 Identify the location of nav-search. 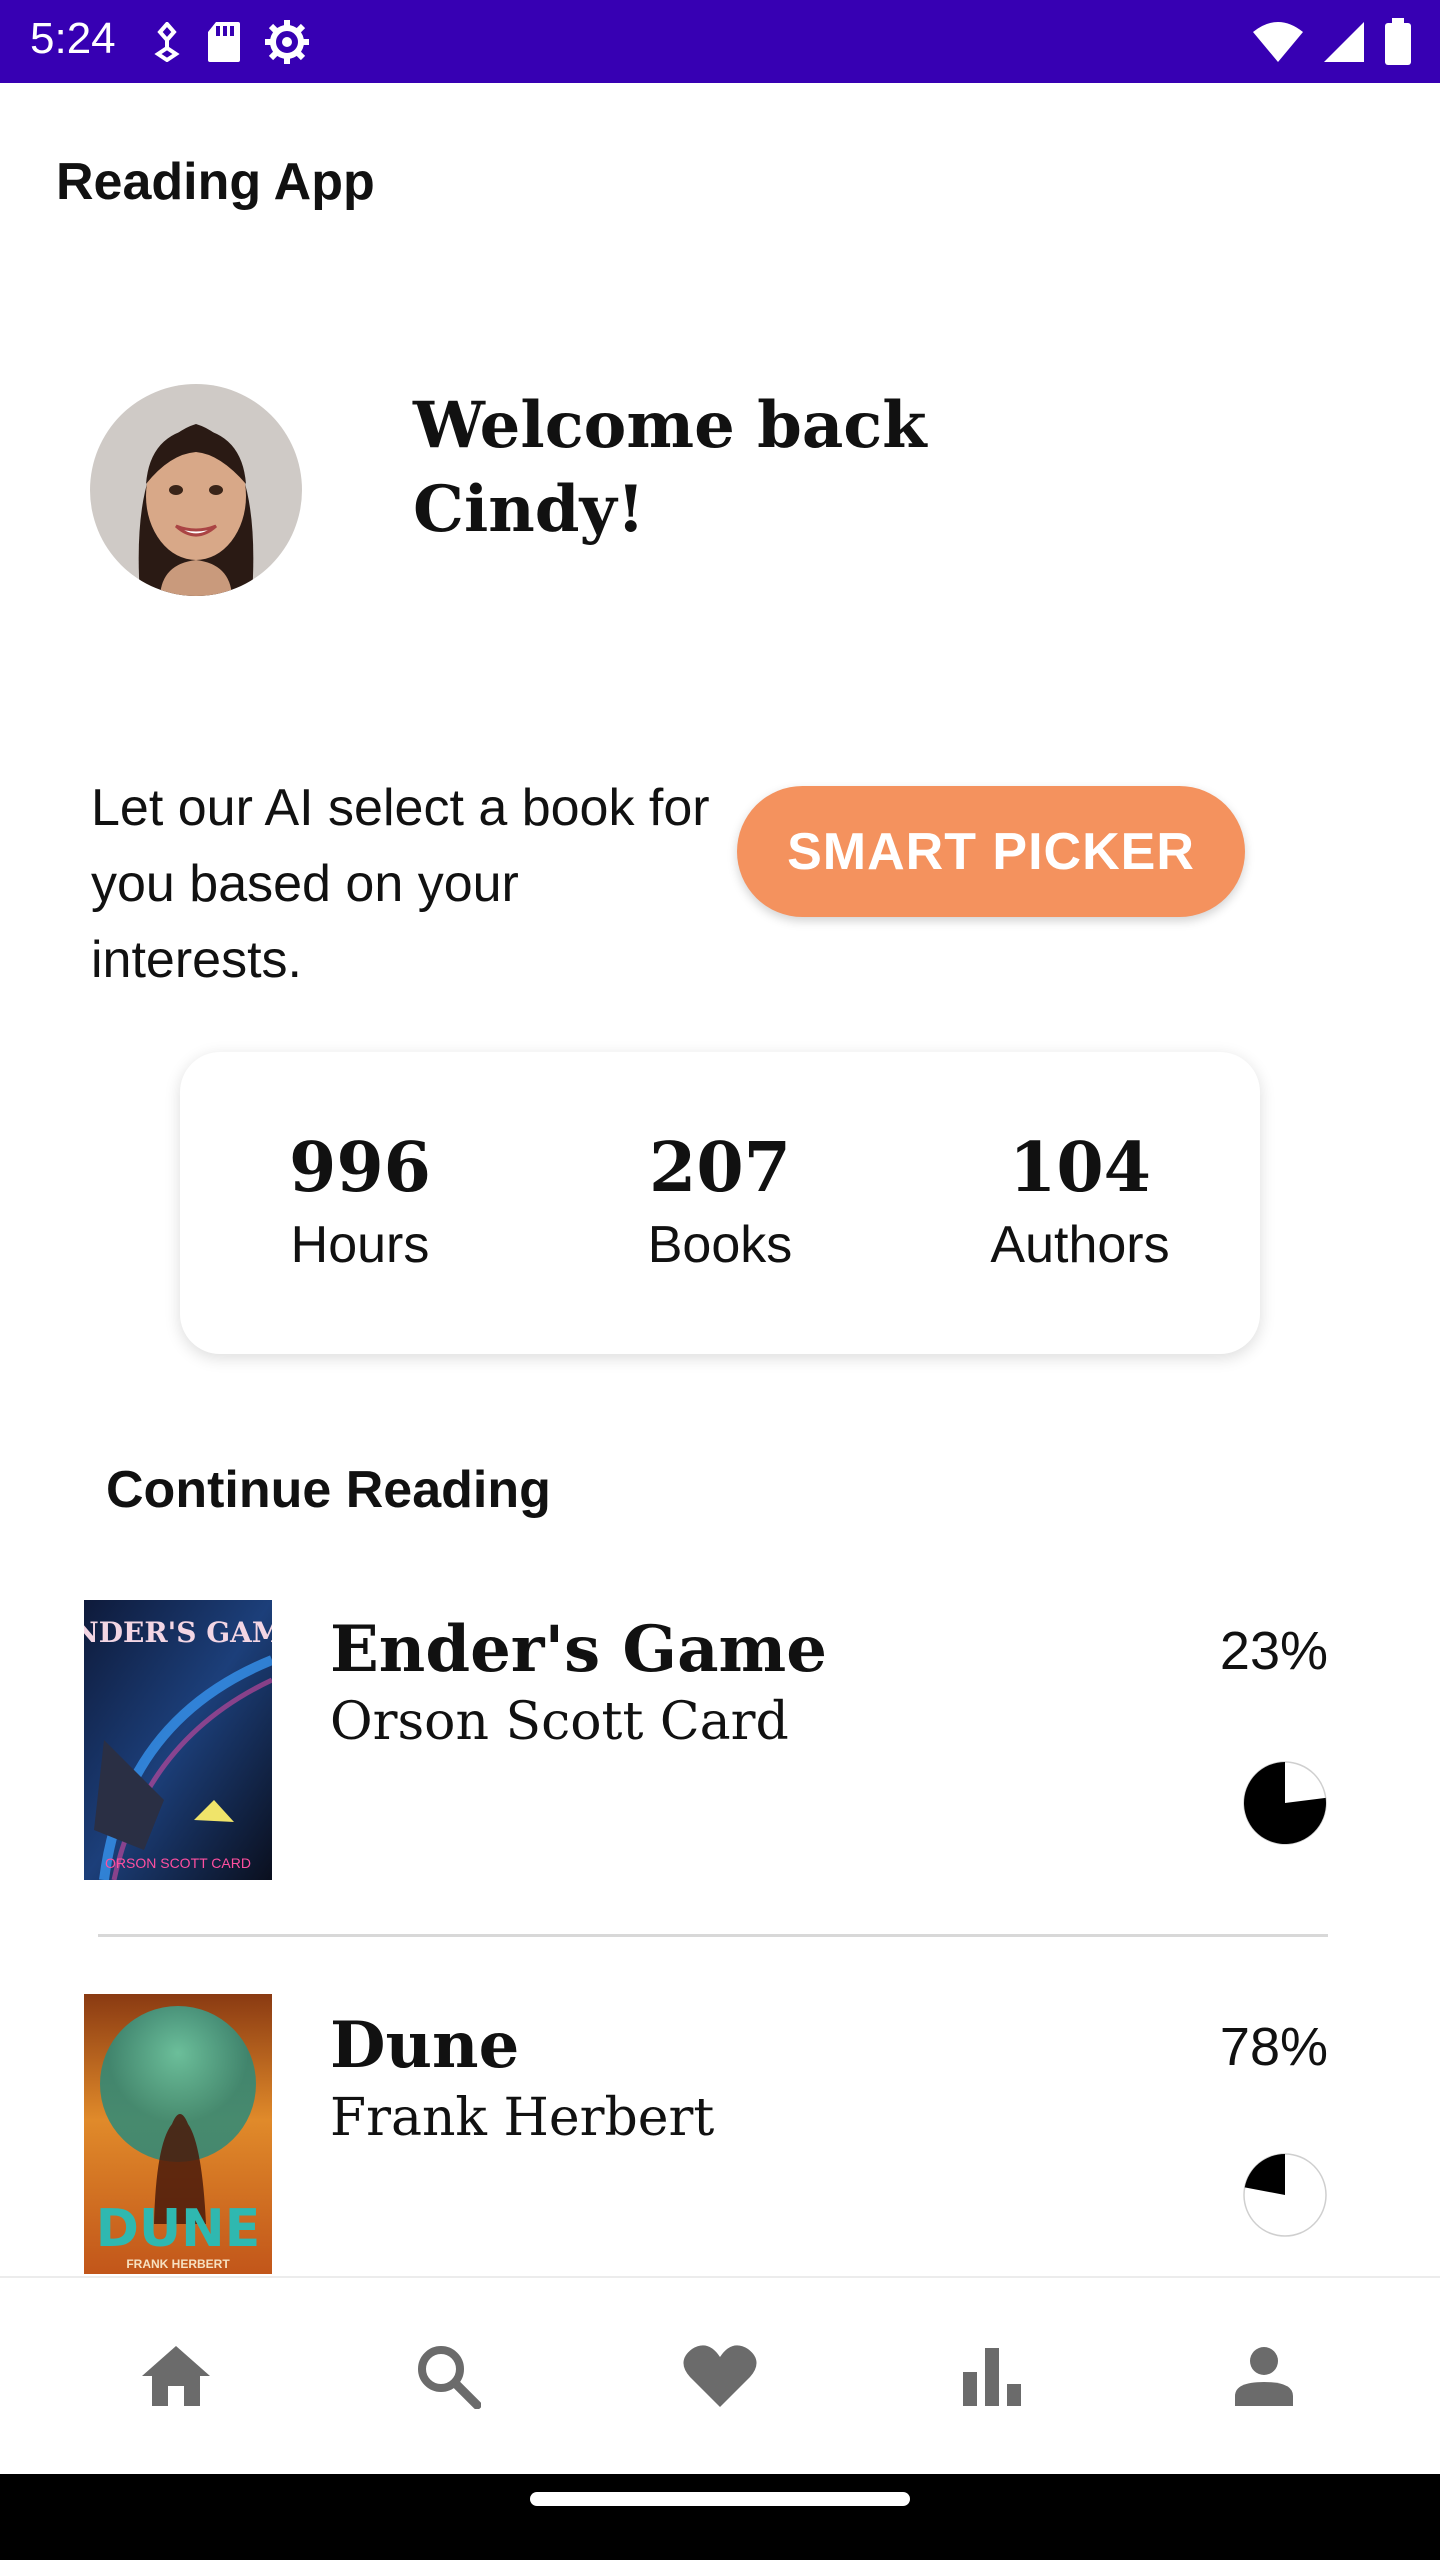
(448, 2376).